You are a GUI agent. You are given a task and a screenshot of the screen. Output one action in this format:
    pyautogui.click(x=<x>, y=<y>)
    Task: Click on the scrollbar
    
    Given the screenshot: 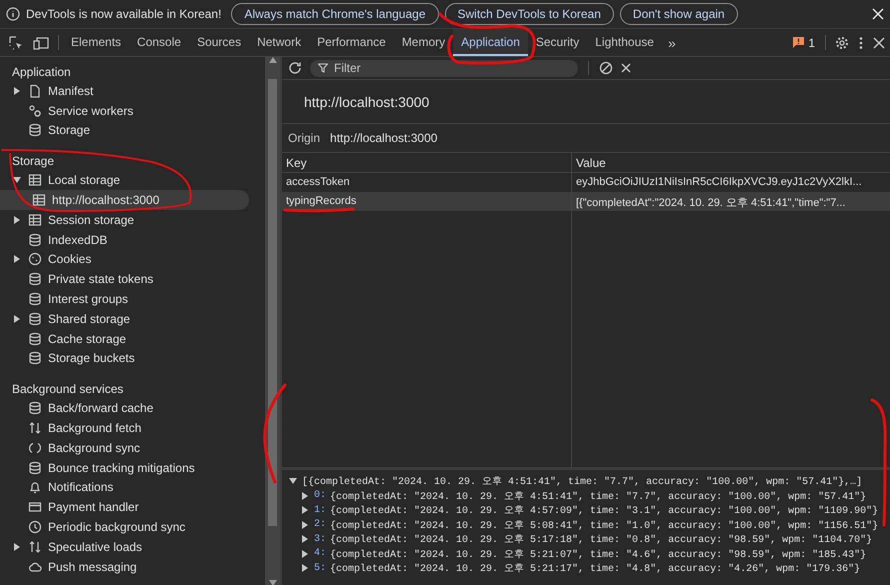 What is the action you would take?
    pyautogui.click(x=272, y=321)
    